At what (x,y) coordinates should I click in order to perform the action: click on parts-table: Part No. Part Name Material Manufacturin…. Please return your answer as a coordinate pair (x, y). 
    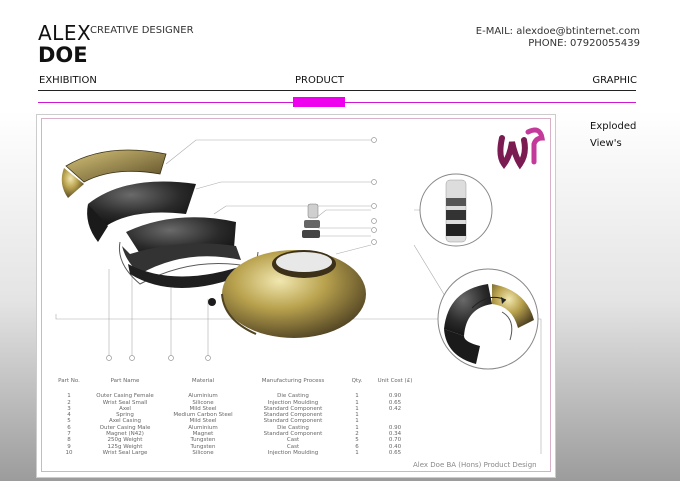
    Looking at the image, I should click on (234, 417).